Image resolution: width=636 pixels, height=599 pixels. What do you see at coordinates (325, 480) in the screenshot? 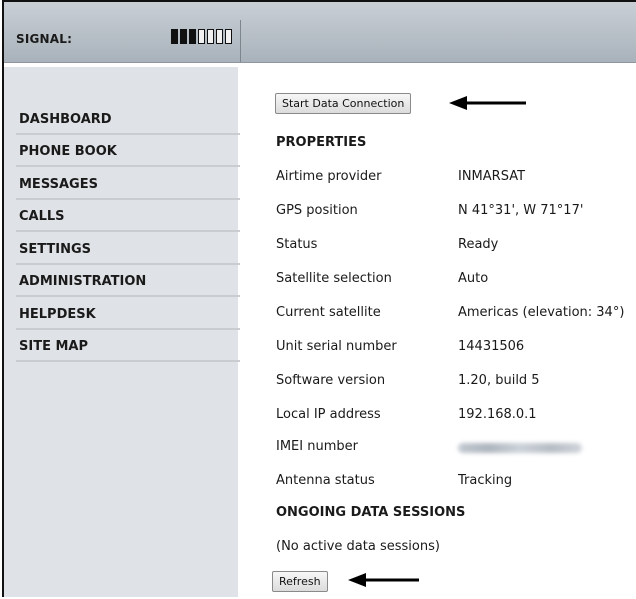
I see `property-key: Antenna status` at bounding box center [325, 480].